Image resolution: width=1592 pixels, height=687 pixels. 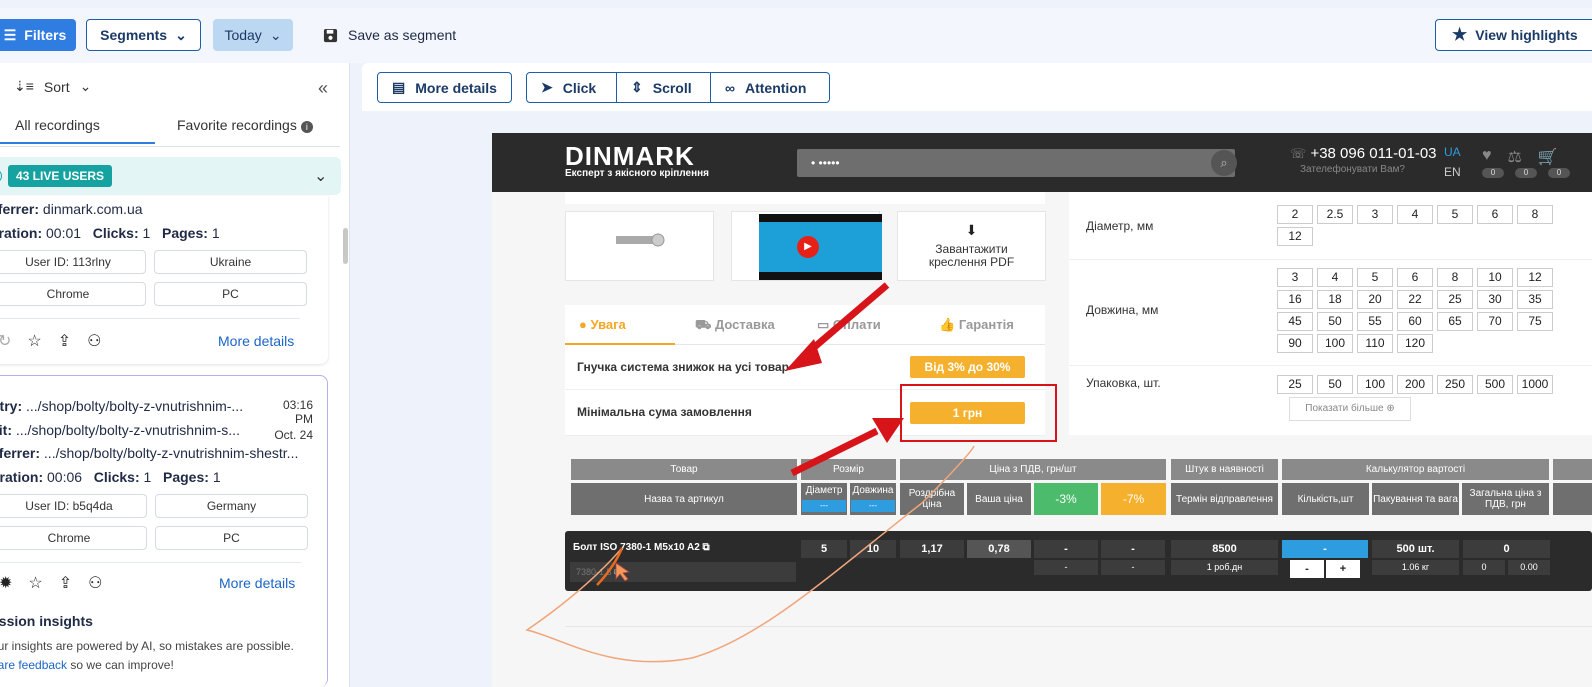 I want to click on product-name: Болт ISO 7380-1 M5x10 A2 ⧉, so click(x=641, y=547).